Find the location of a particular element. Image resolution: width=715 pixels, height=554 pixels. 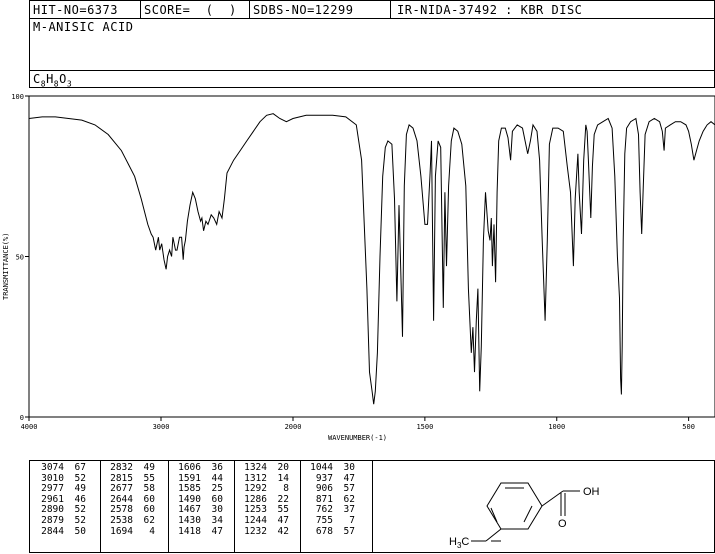

peak-row: 3074 67 is located at coordinates (61, 468).